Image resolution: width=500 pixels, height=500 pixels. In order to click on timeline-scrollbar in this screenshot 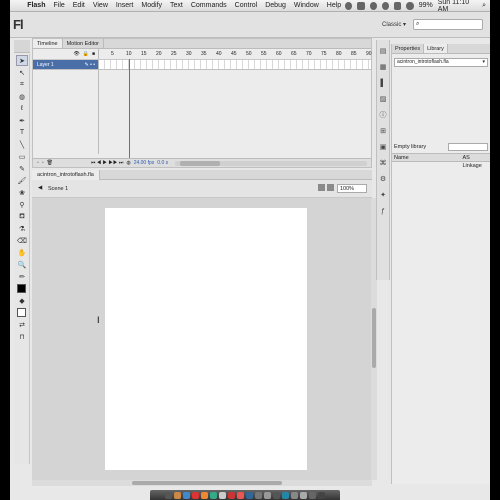, I will do `click(271, 163)`.